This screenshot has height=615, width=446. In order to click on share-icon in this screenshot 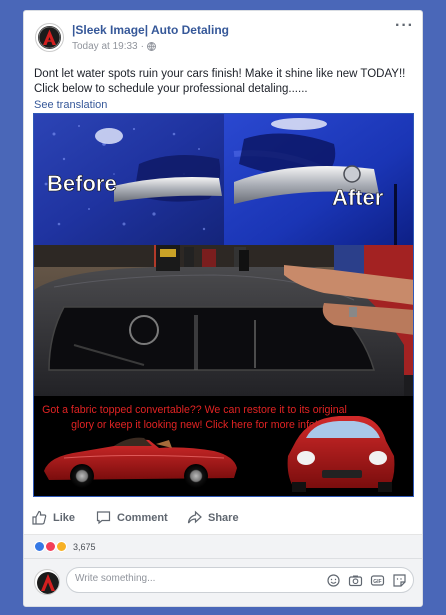, I will do `click(194, 517)`.